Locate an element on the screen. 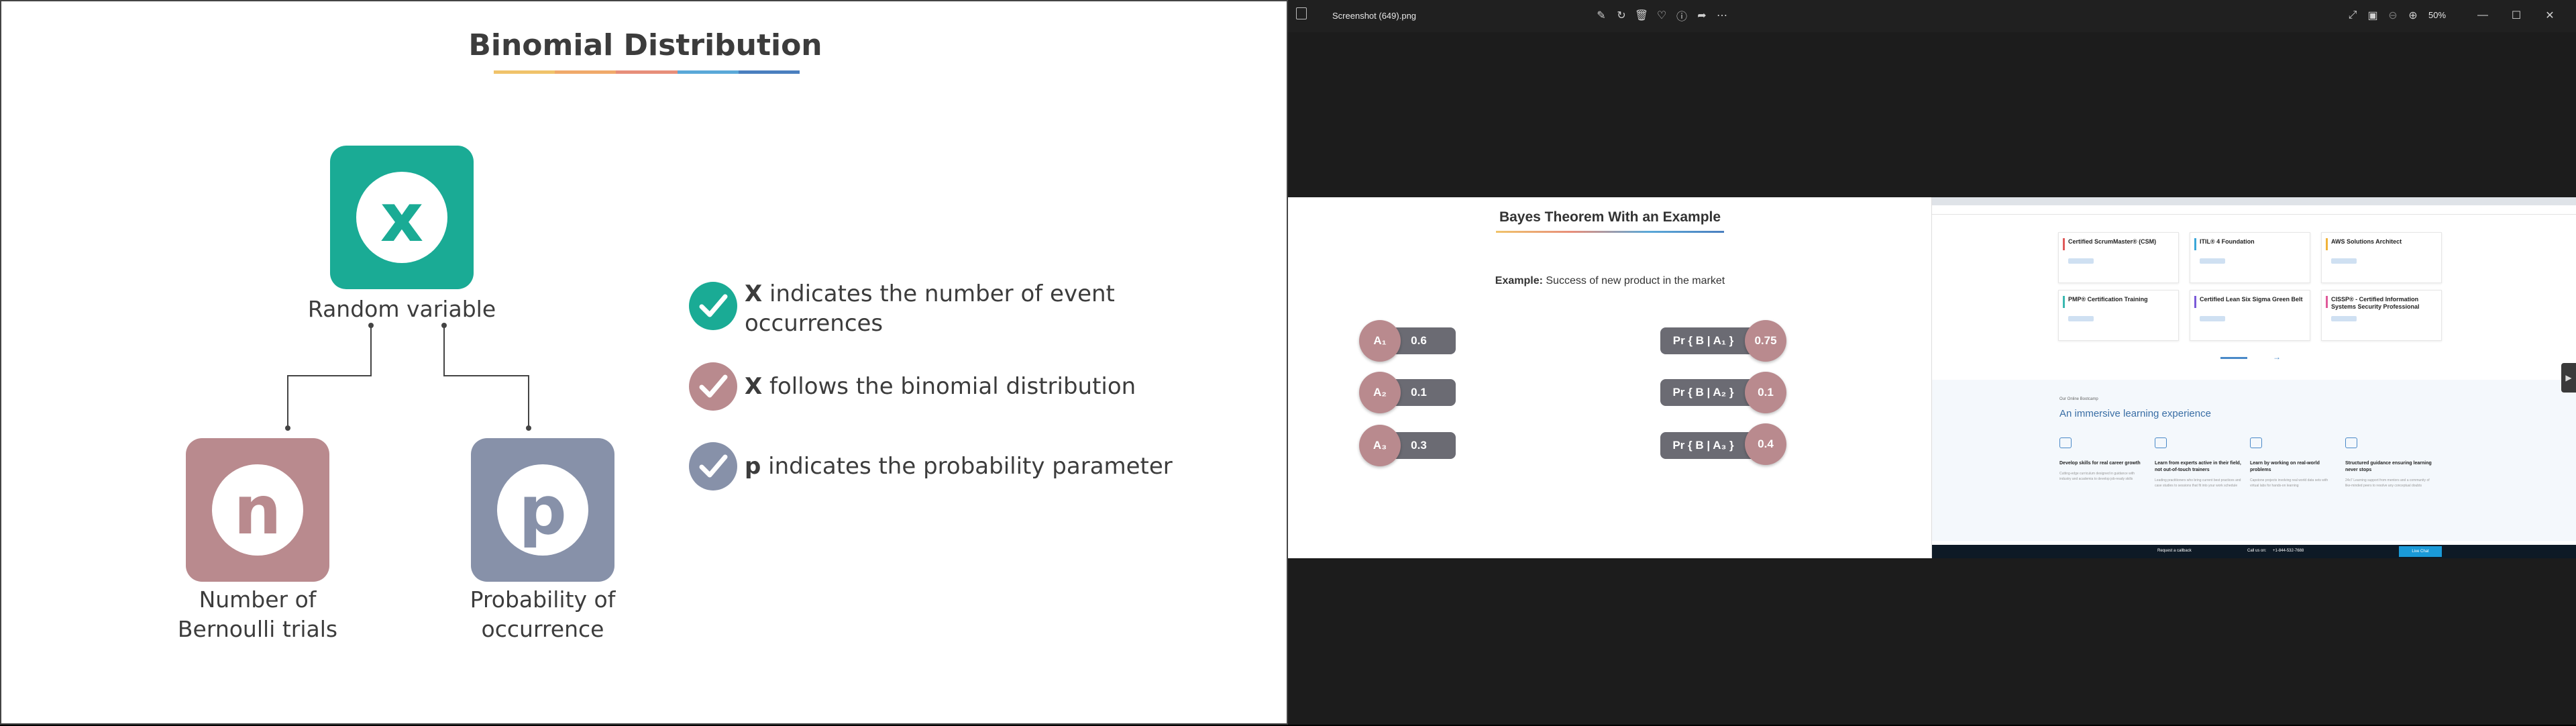 Image resolution: width=2576 pixels, height=726 pixels. a-value: 0.1 is located at coordinates (1419, 393).